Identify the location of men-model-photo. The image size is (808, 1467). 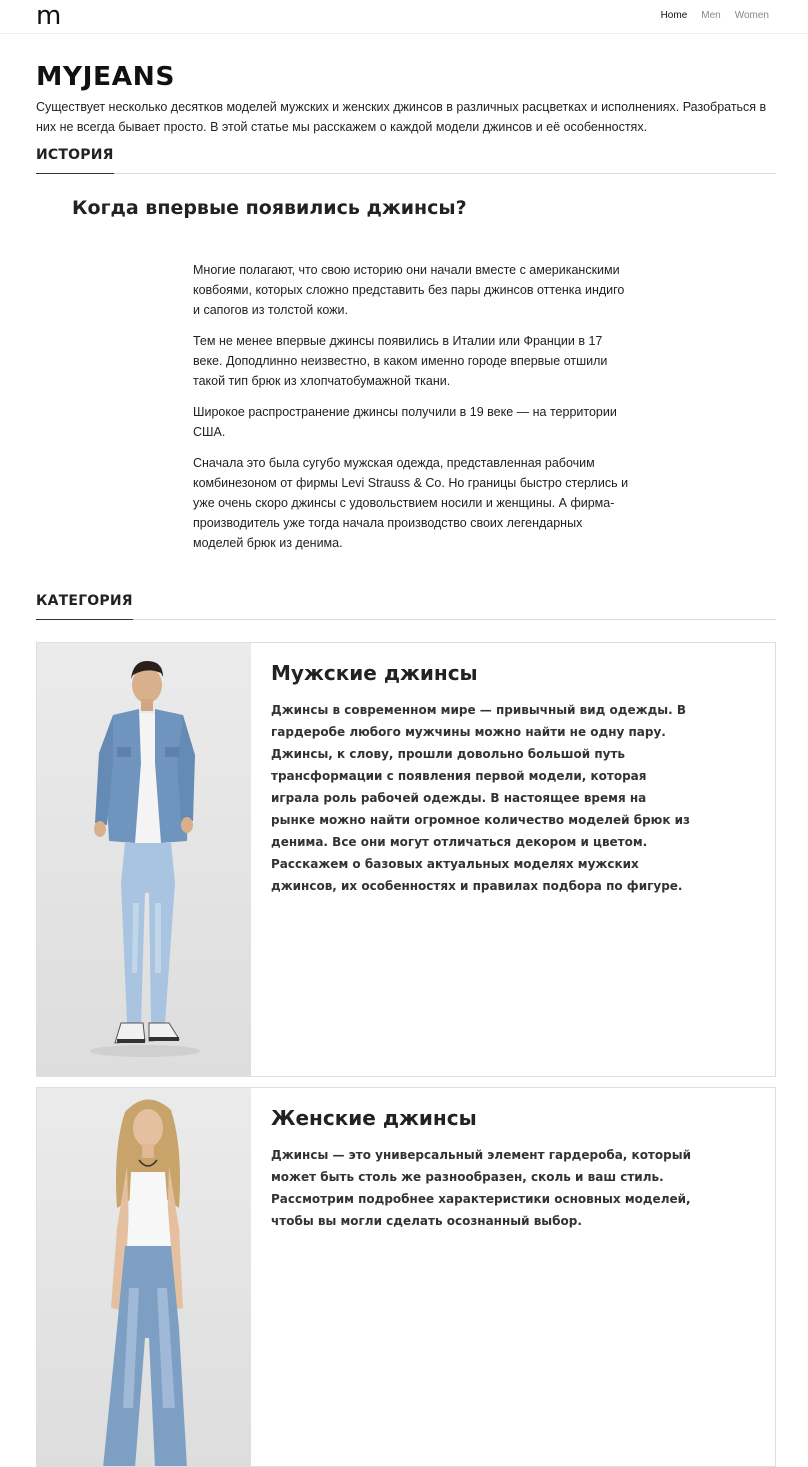
(144, 859).